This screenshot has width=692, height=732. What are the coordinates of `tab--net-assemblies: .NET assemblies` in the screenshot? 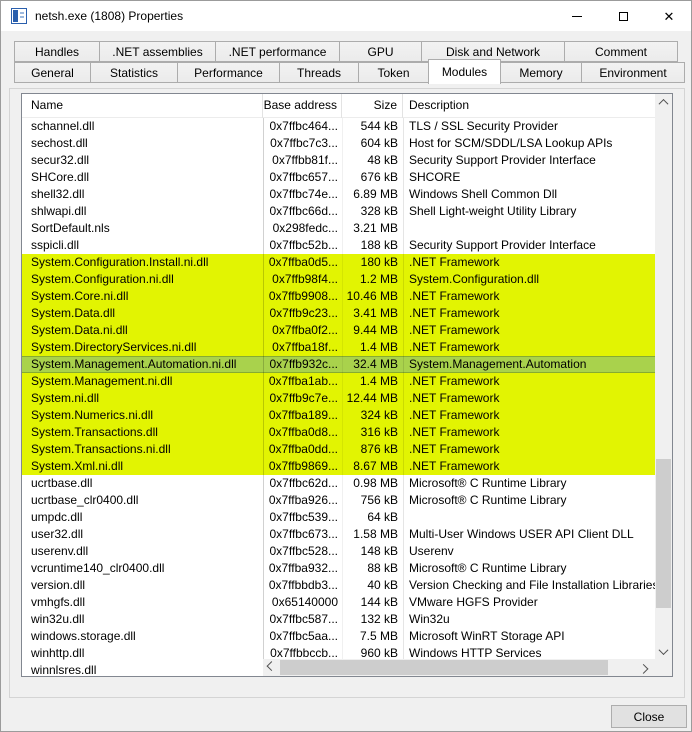 It's located at (157, 51).